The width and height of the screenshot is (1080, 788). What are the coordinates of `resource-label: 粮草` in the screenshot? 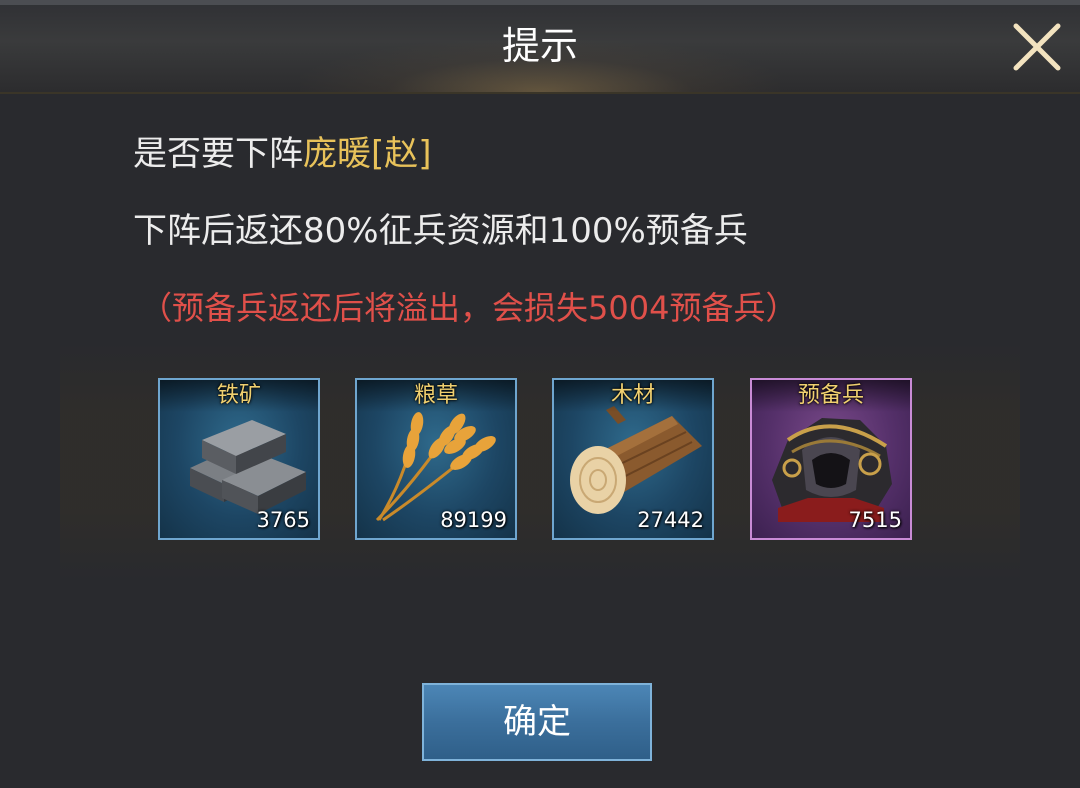 It's located at (435, 395).